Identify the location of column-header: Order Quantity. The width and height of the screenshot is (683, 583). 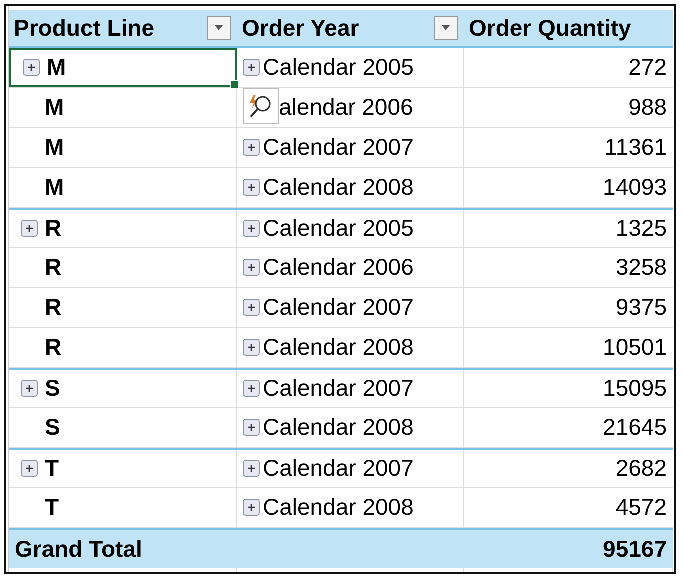
(550, 28).